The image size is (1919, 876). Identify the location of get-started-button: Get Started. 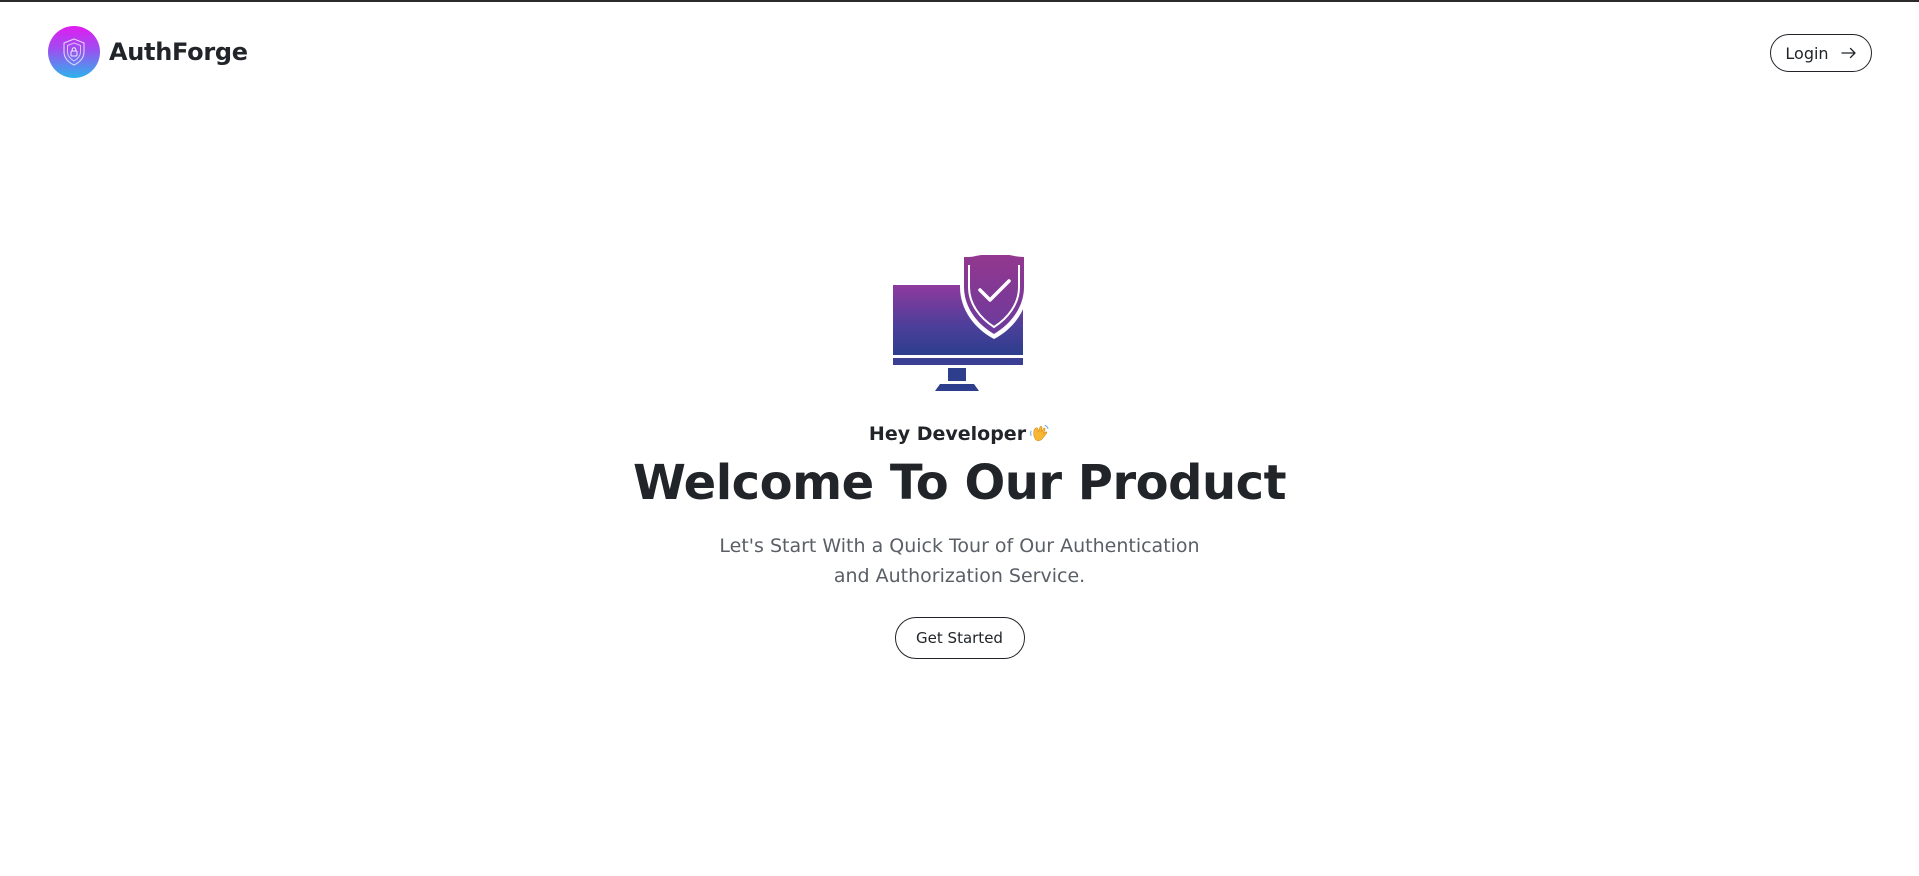
(959, 637).